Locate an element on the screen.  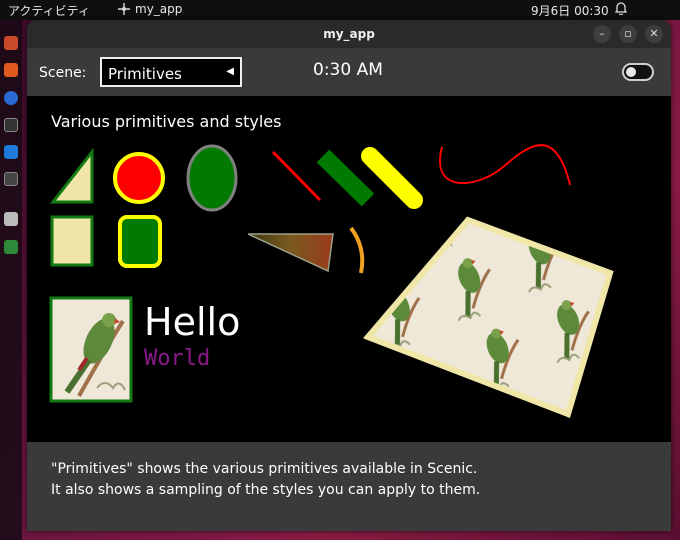
red-circle-shape is located at coordinates (139, 178).